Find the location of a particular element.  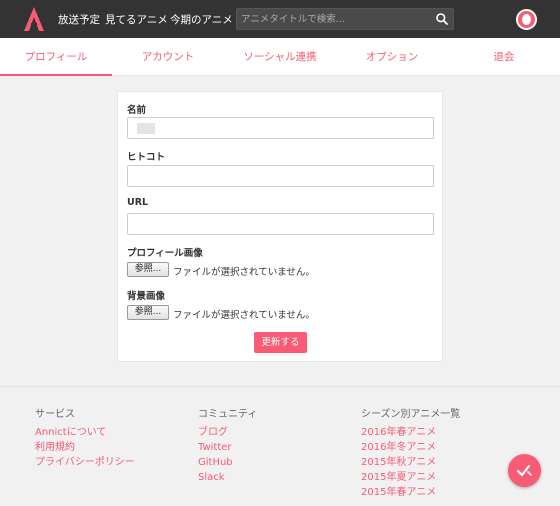

footer-link-github: GitHub is located at coordinates (227, 462).